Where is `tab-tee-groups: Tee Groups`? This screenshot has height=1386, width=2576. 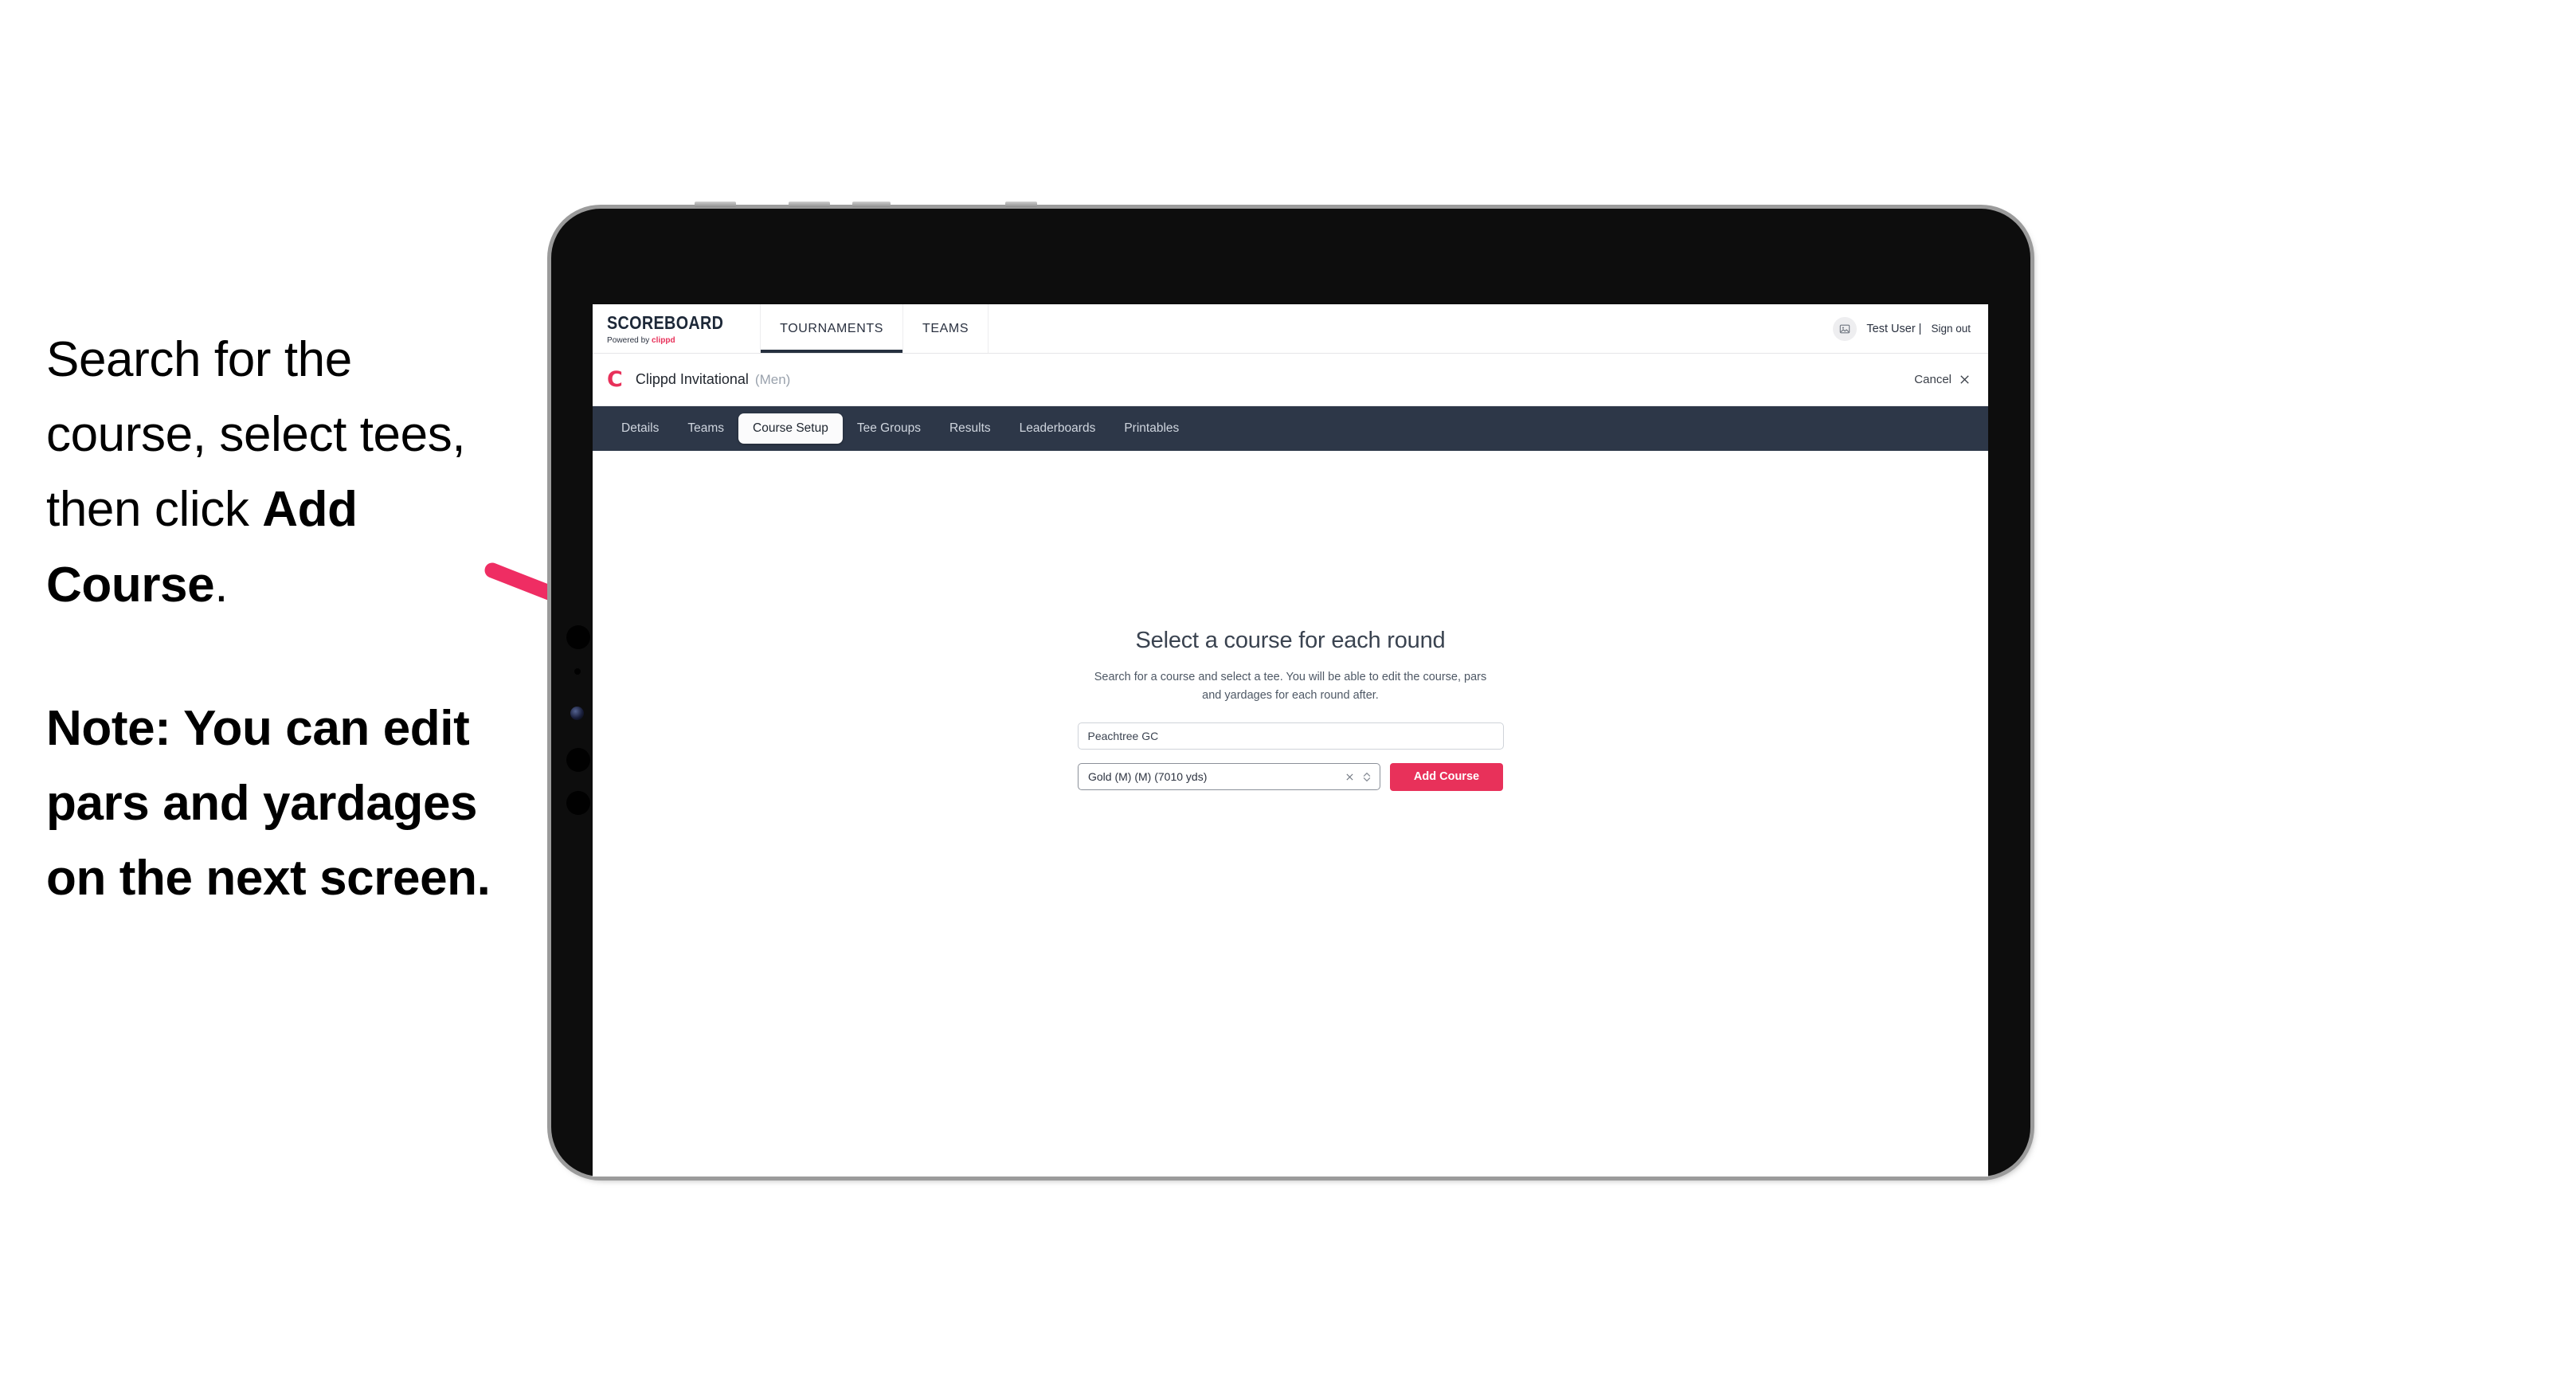
tab-tee-groups: Tee Groups is located at coordinates (889, 428).